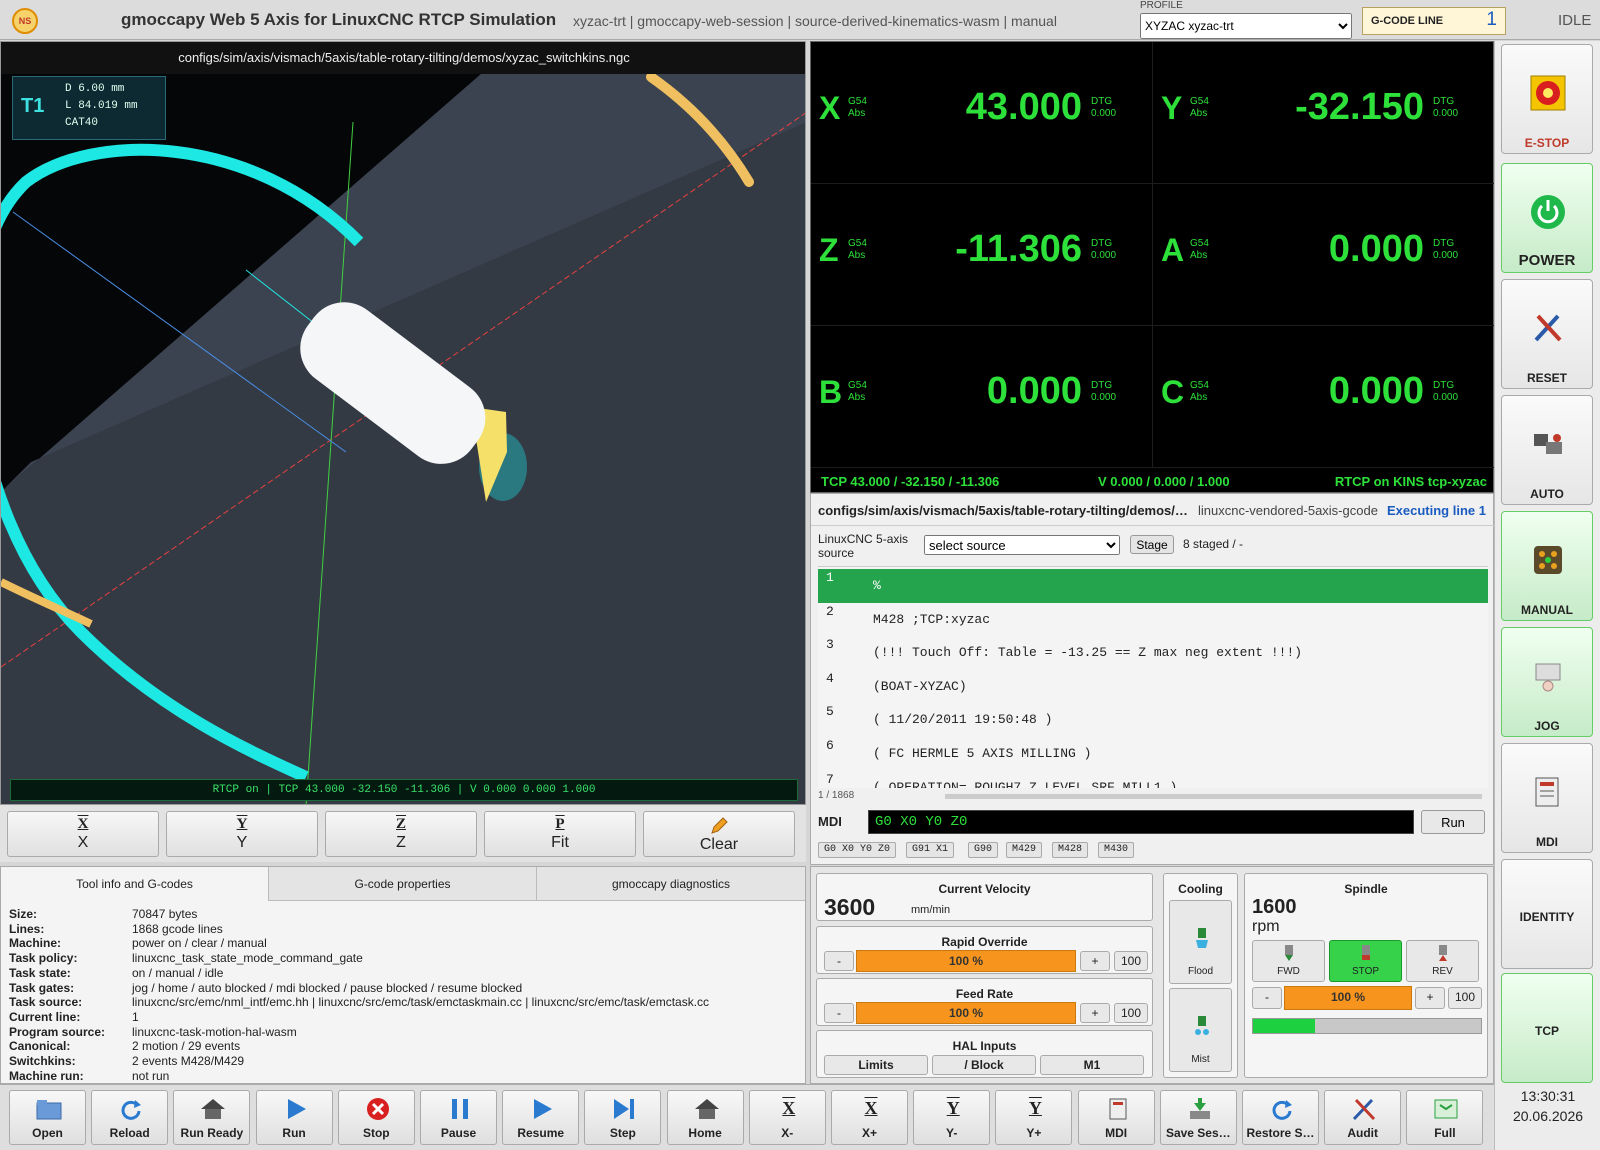 The image size is (1600, 1150). Describe the element at coordinates (1153, 586) in the screenshot. I see `gcode-line-current: 1%` at that location.